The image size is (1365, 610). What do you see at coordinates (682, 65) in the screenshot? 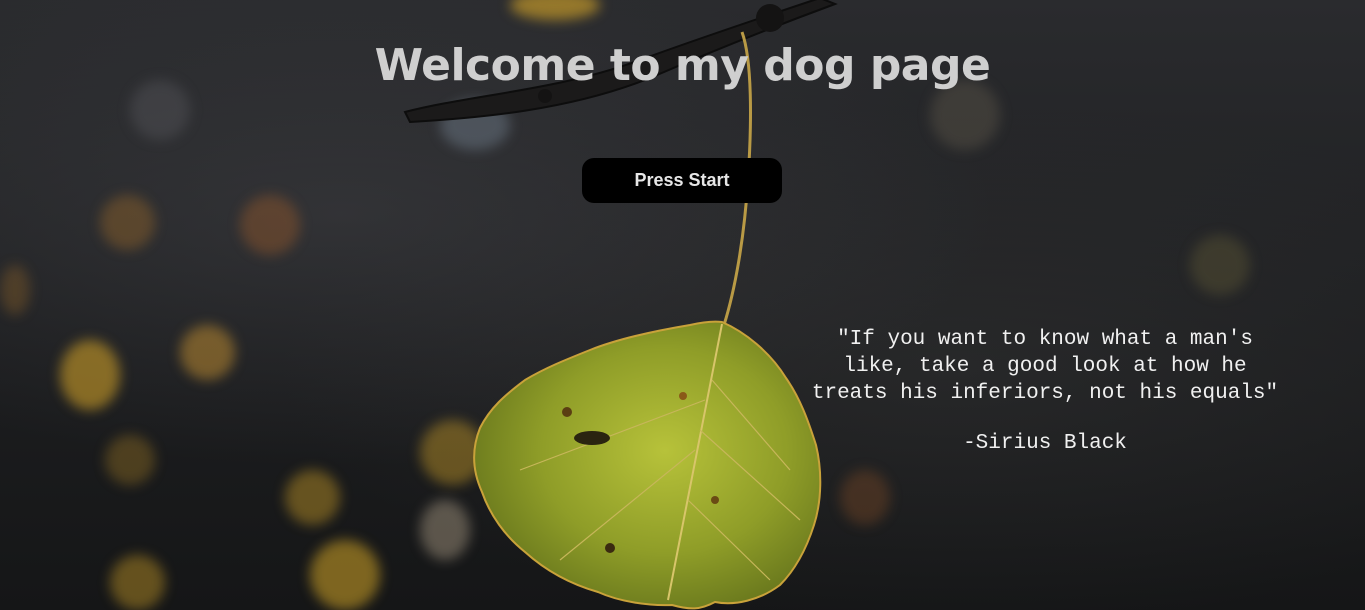
I see `page-title: Welcome to my dog page` at bounding box center [682, 65].